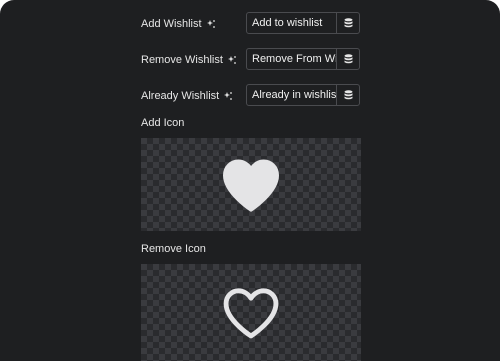 The height and width of the screenshot is (361, 500). What do you see at coordinates (291, 23) in the screenshot?
I see `add-wishlist-input` at bounding box center [291, 23].